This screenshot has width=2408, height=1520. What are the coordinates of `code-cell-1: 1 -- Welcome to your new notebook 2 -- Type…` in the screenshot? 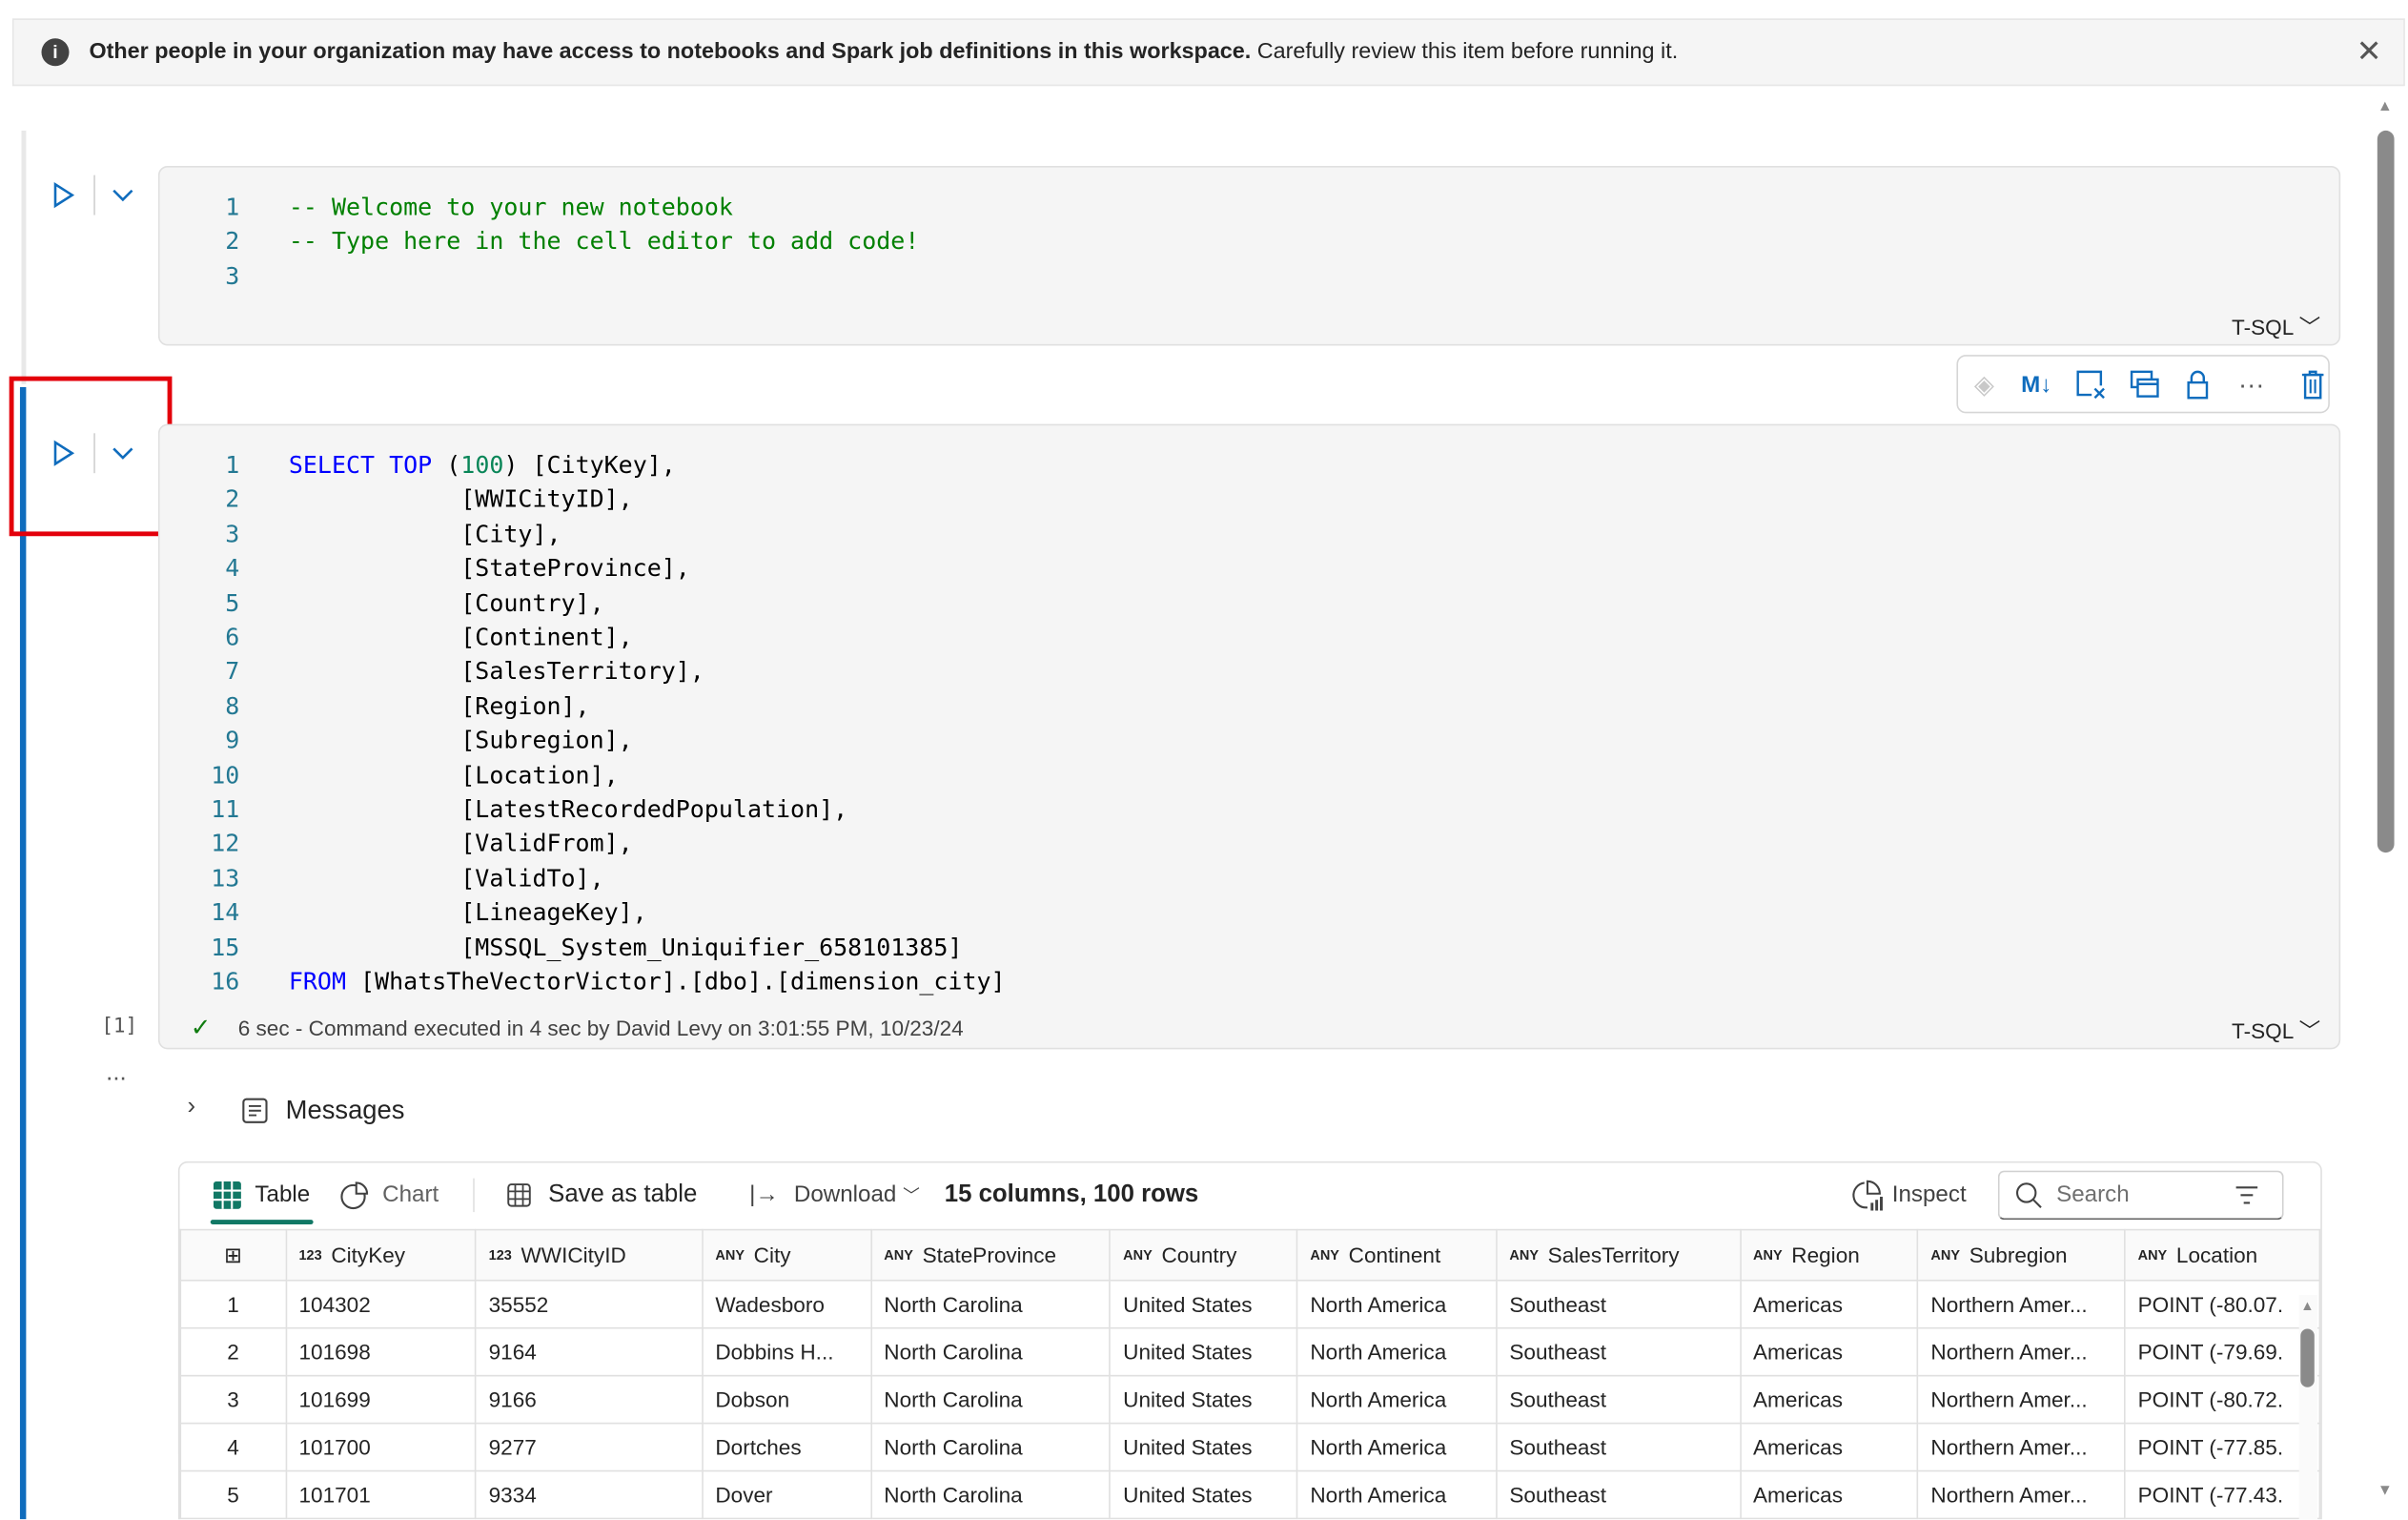 It's located at (1249, 256).